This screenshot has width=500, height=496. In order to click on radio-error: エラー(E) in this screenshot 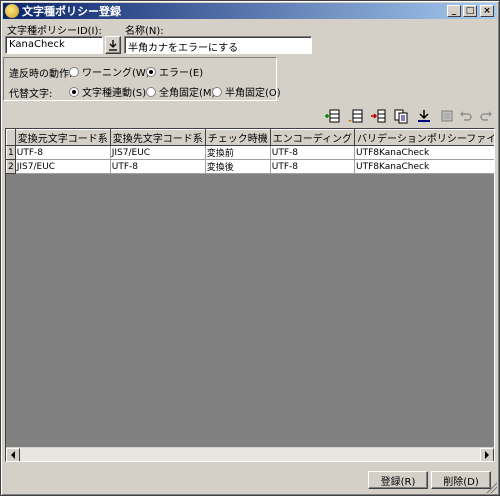, I will do `click(174, 71)`.